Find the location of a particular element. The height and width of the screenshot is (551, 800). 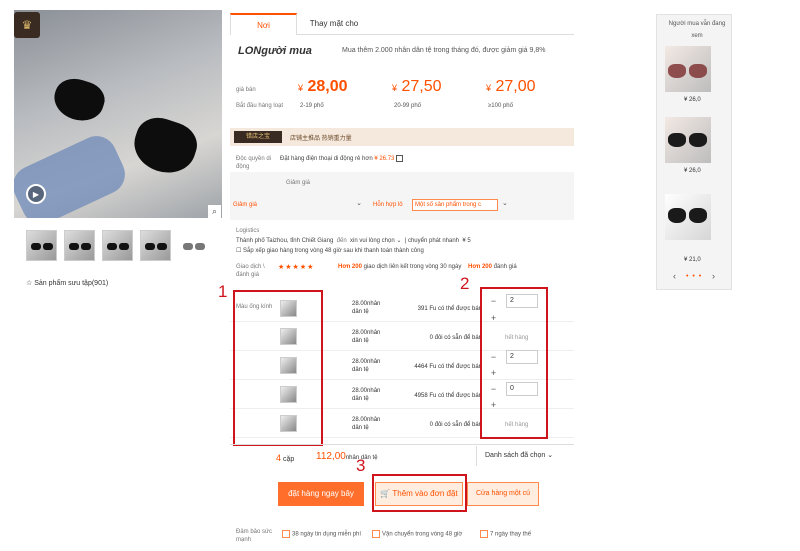

related-price-3: ¥ 21,0 is located at coordinates (692, 260).